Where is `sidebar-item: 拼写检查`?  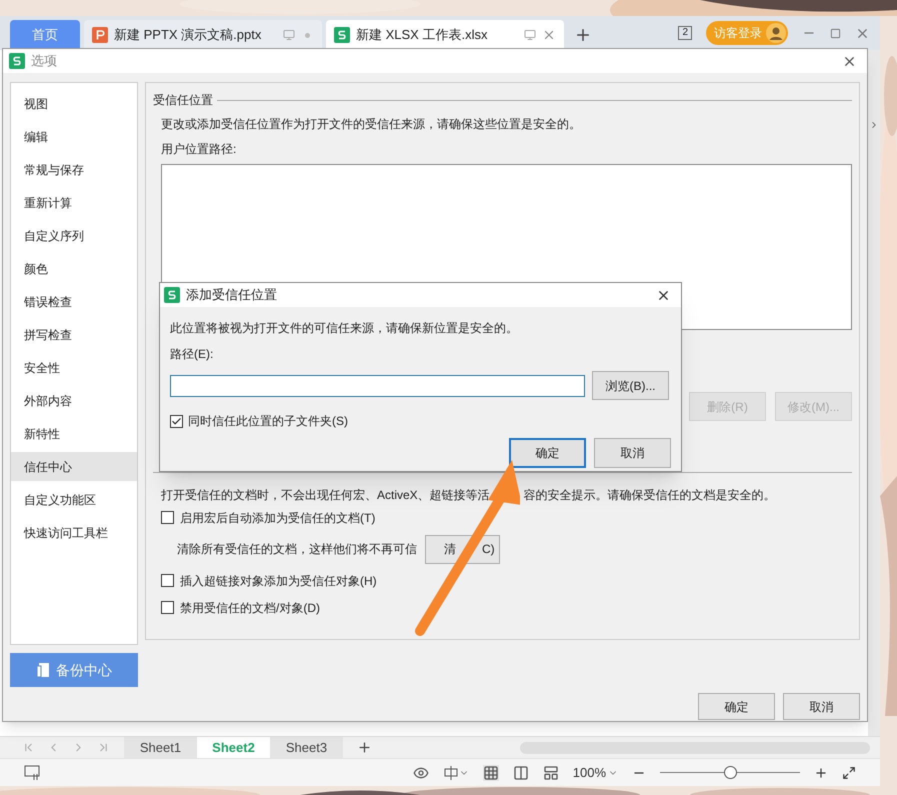 sidebar-item: 拼写检查 is located at coordinates (74, 334).